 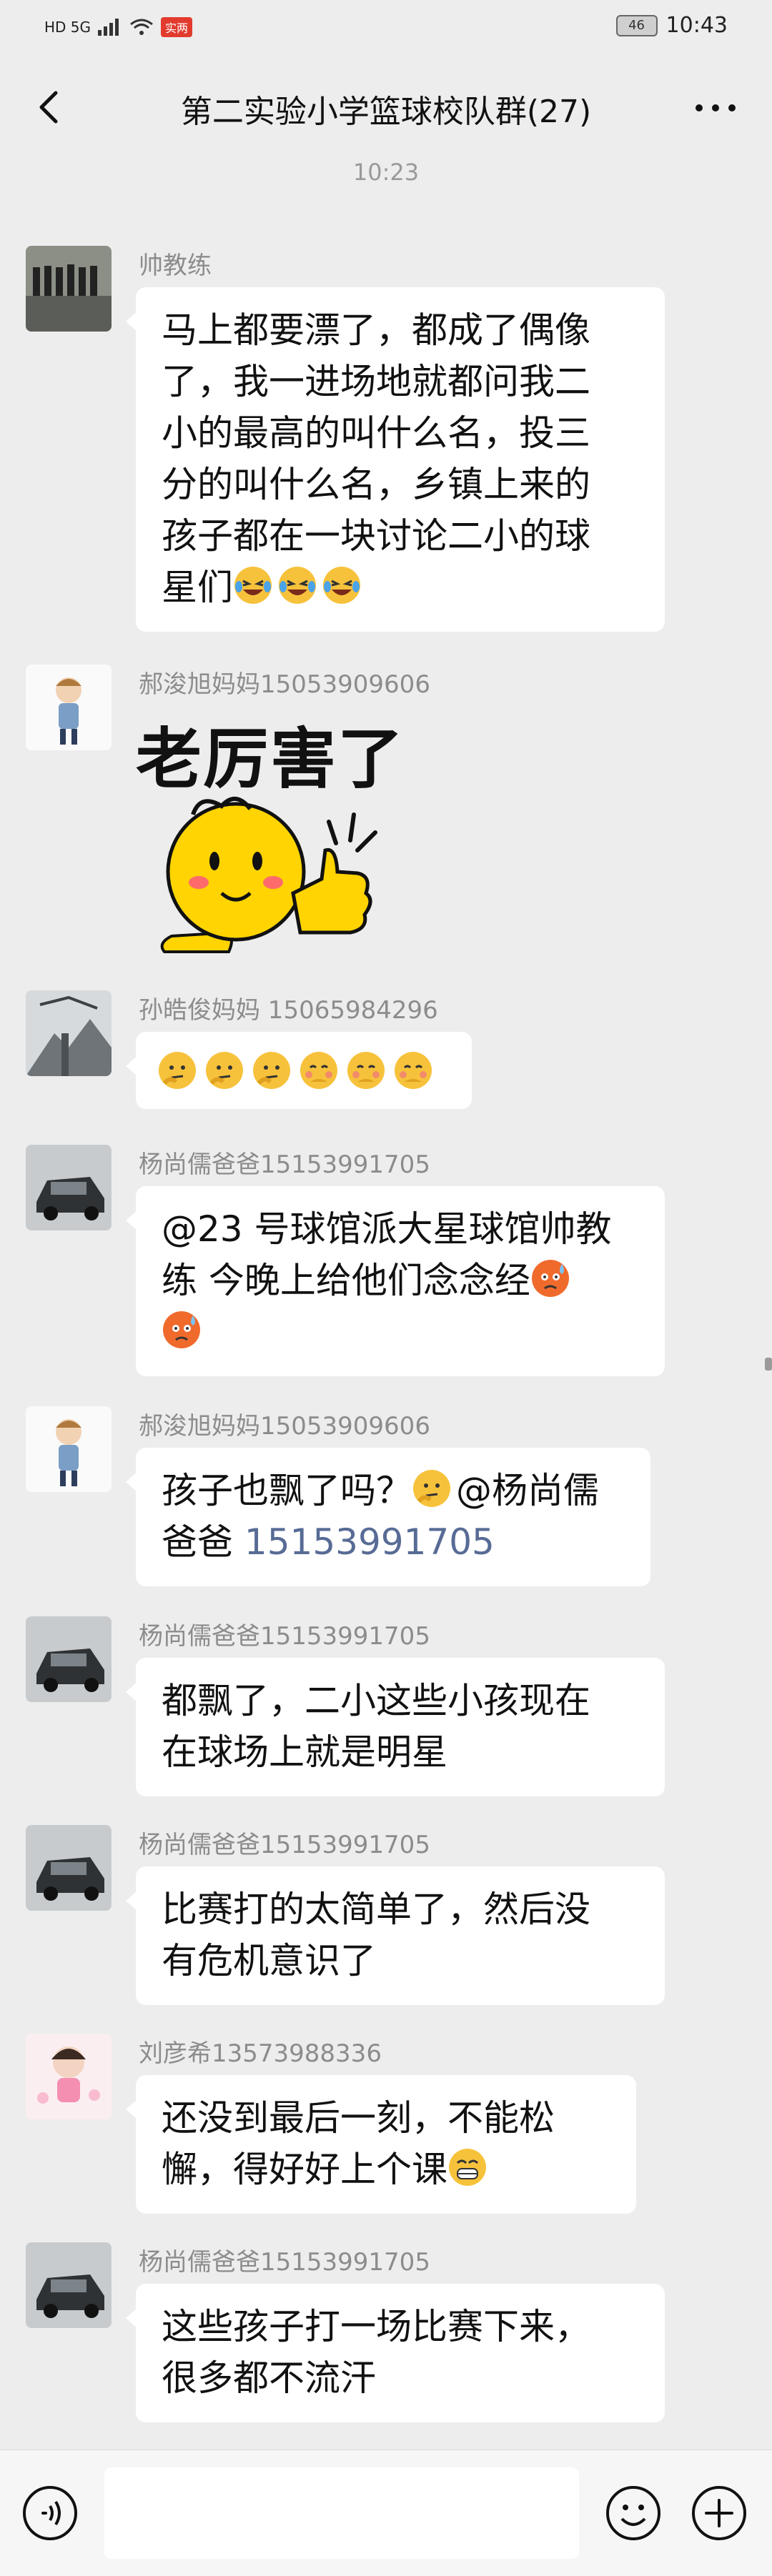 What do you see at coordinates (346, 1280) in the screenshot?
I see `message-text-line: 练 今晚上给他们念念经` at bounding box center [346, 1280].